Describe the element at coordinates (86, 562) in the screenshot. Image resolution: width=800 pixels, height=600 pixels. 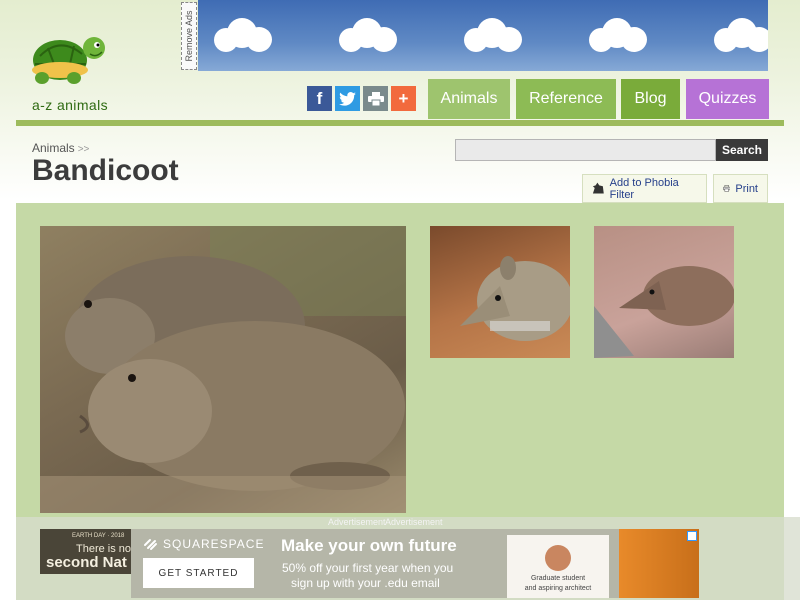
I see `earth-day-text-2: second Nat` at that location.